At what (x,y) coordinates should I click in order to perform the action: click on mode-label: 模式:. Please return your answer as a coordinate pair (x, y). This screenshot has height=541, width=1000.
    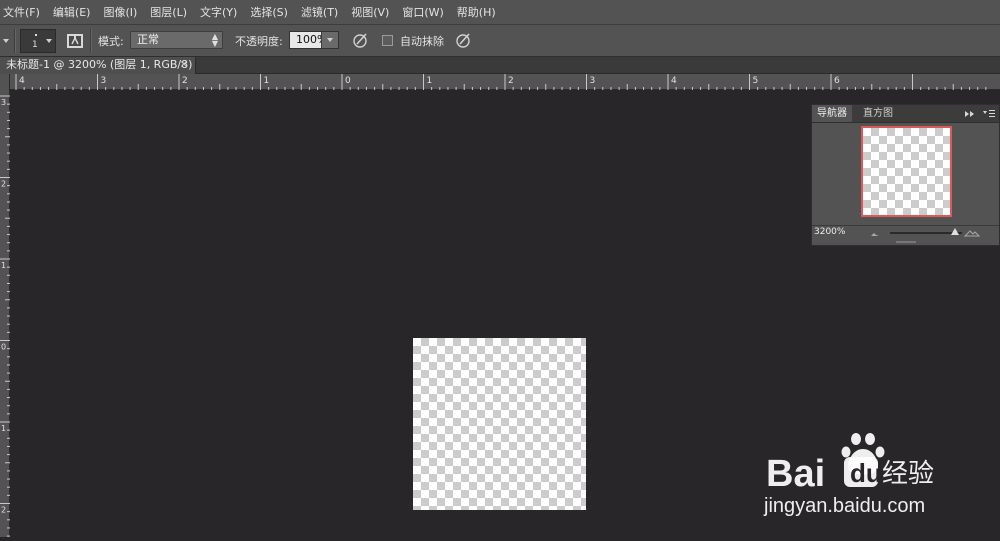
    Looking at the image, I should click on (111, 41).